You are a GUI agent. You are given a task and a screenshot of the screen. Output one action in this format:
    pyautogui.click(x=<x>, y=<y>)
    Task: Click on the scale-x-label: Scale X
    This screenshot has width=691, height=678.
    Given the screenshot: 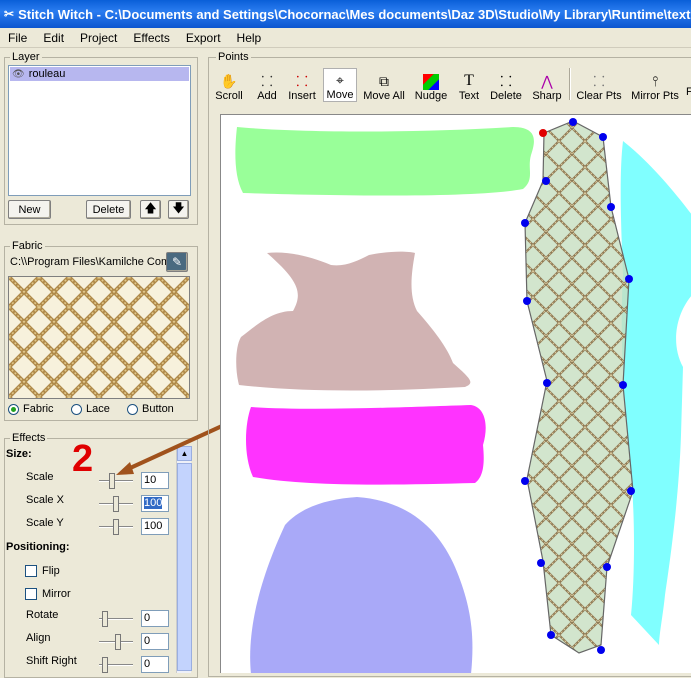 What is the action you would take?
    pyautogui.click(x=45, y=500)
    